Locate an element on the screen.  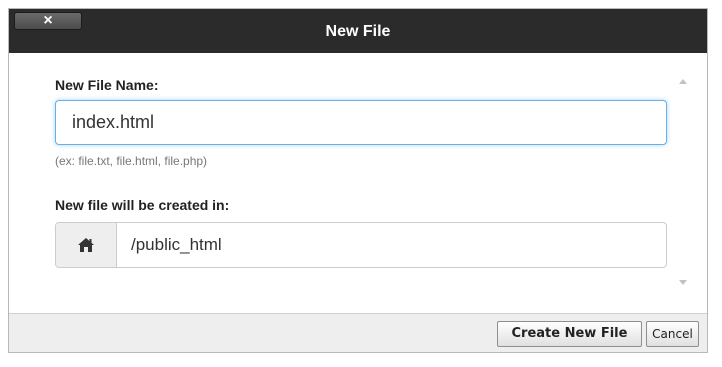
scroll-down-arrow-icon is located at coordinates (683, 282).